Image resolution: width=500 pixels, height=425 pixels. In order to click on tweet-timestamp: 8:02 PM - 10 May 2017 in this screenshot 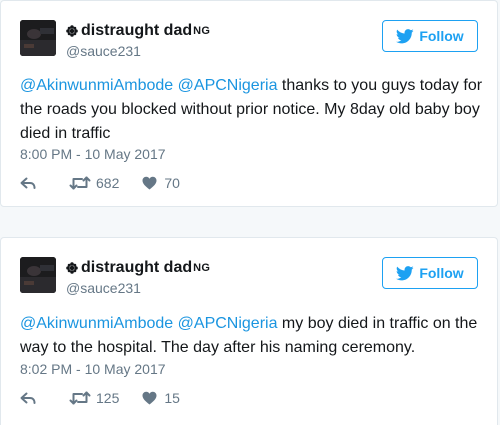, I will do `click(93, 369)`.